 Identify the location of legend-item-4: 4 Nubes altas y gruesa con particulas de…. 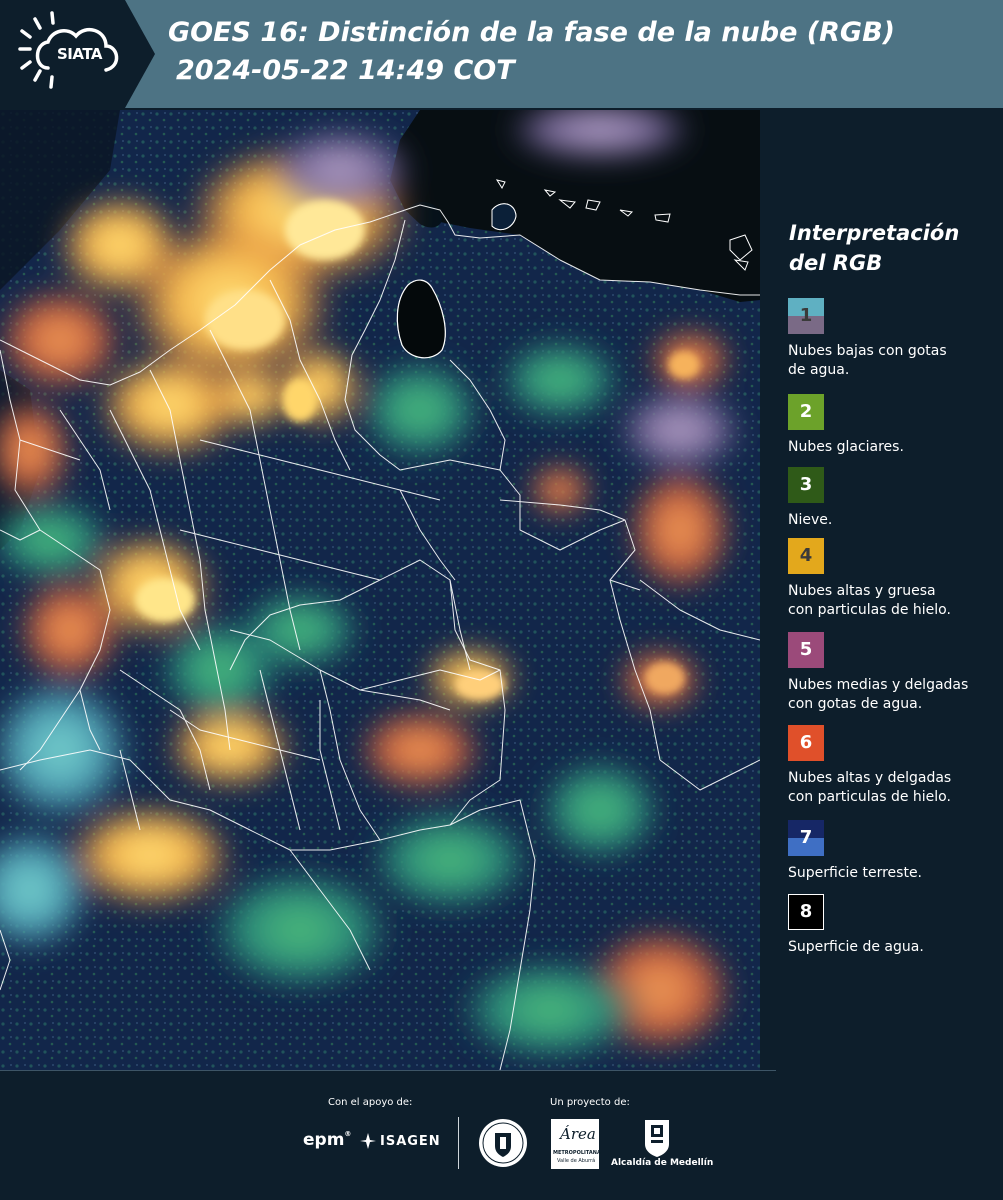
(895, 579).